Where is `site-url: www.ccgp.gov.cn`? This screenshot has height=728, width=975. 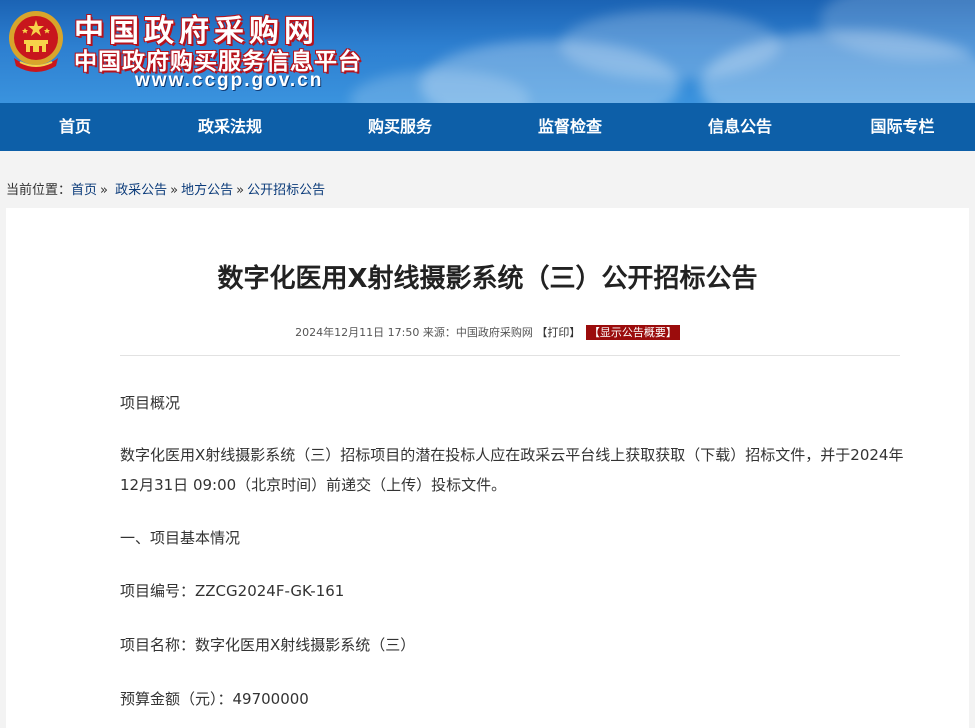
site-url: www.ccgp.gov.cn is located at coordinates (229, 80).